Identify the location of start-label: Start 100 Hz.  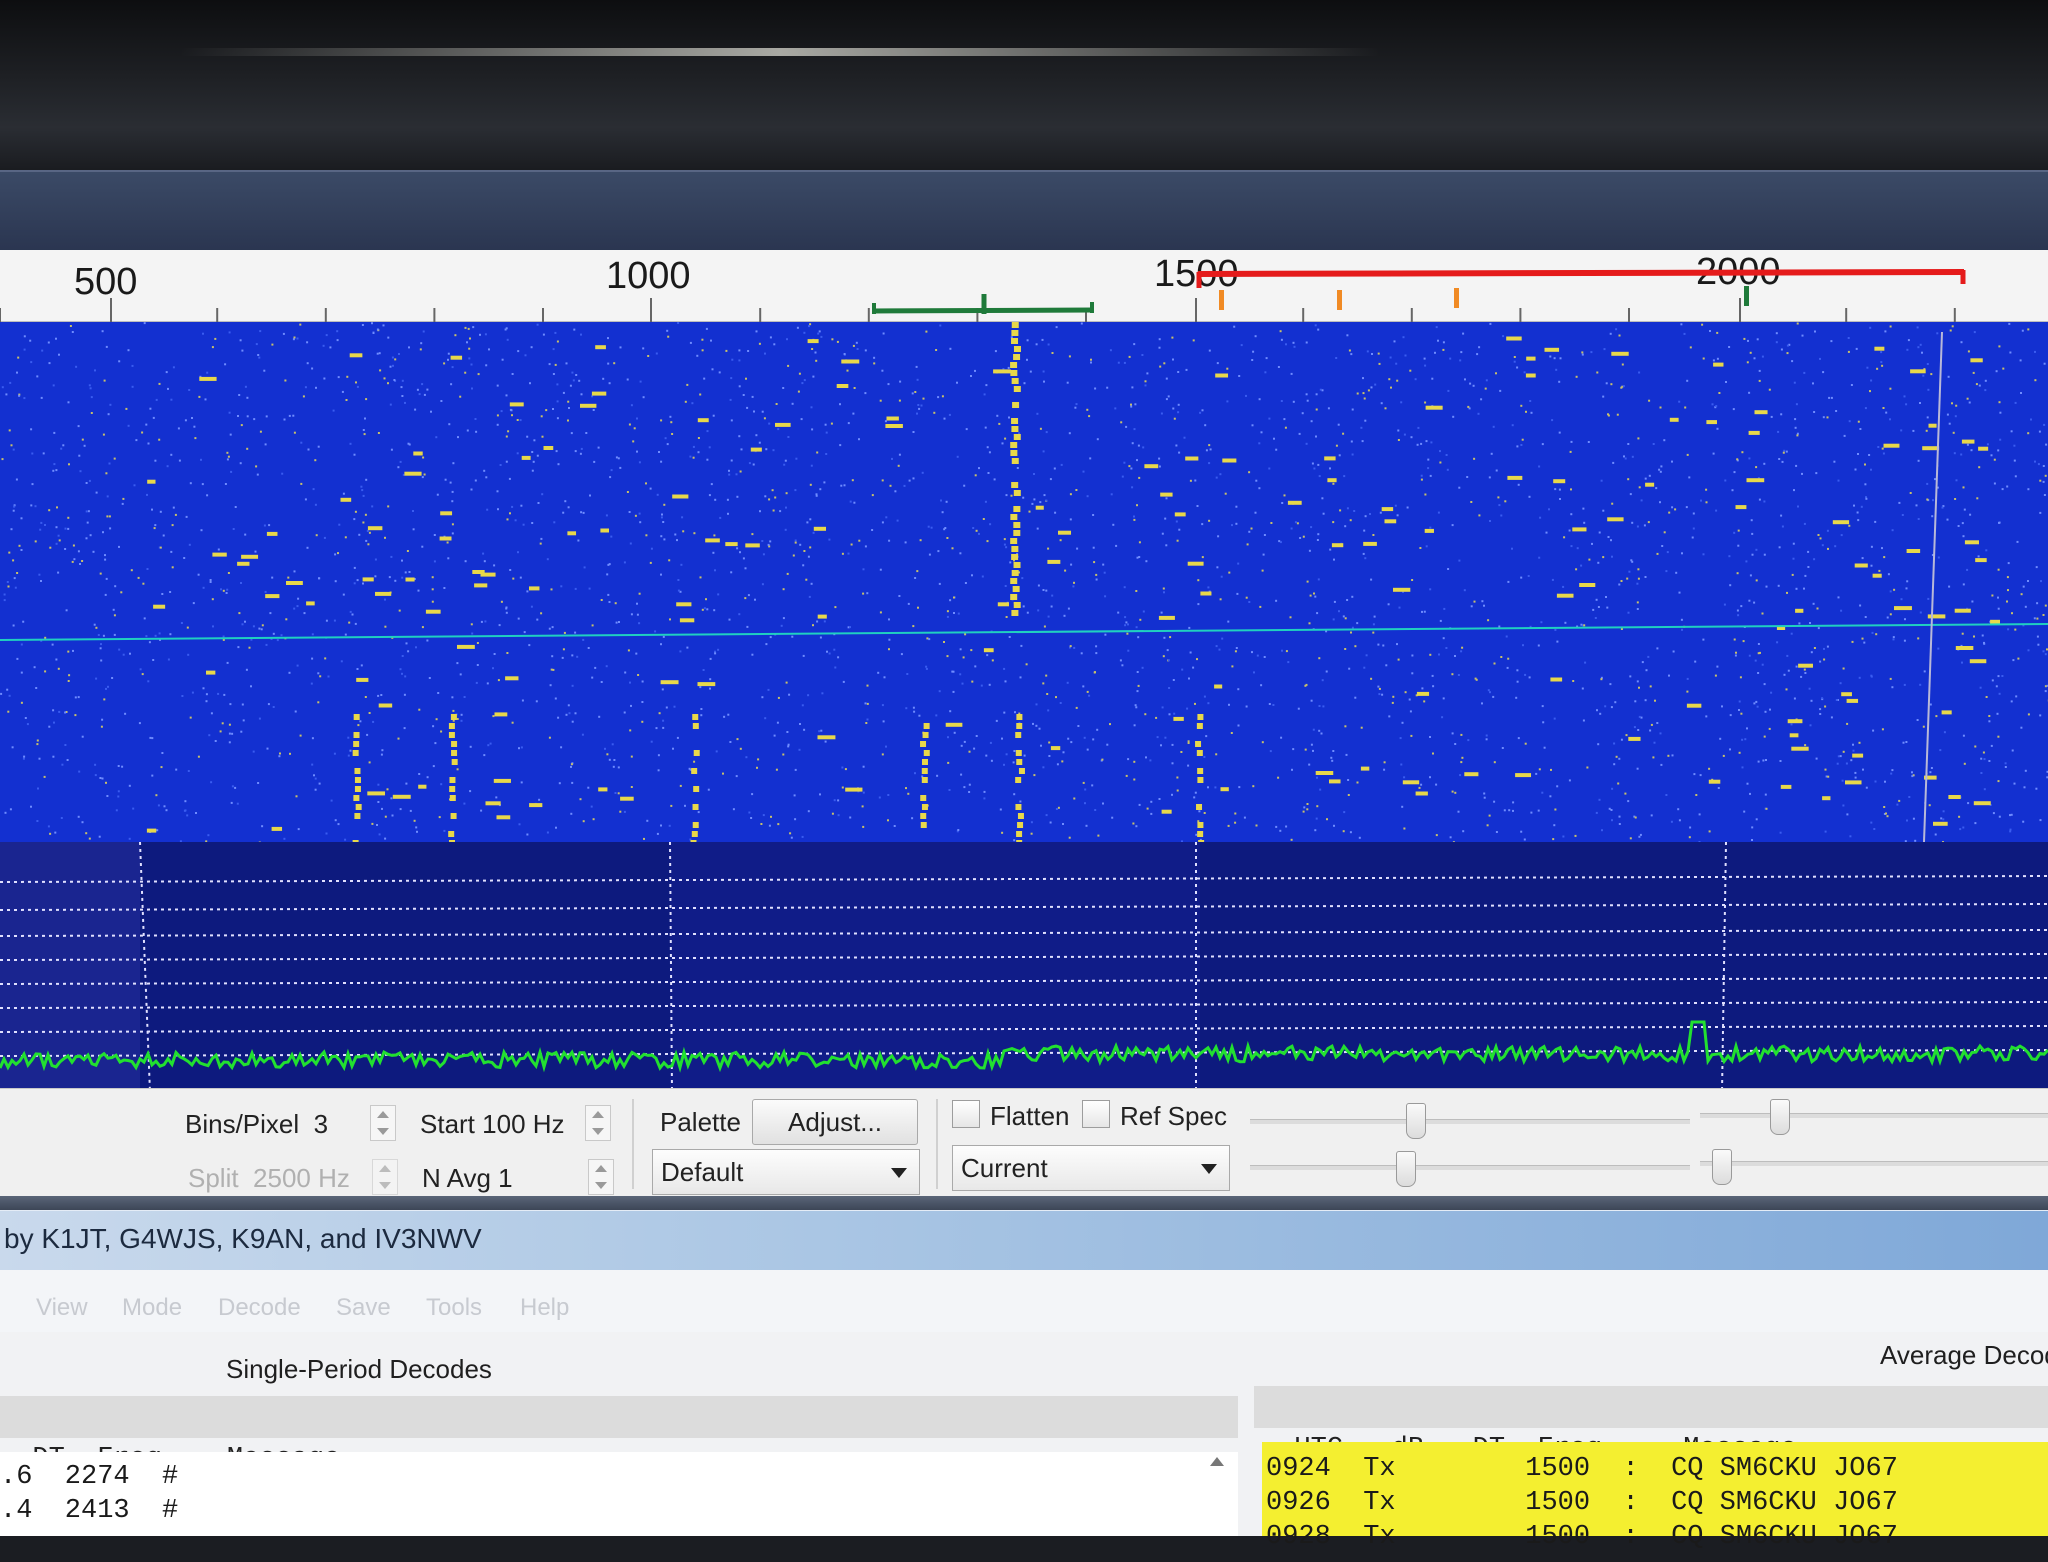
(492, 1124).